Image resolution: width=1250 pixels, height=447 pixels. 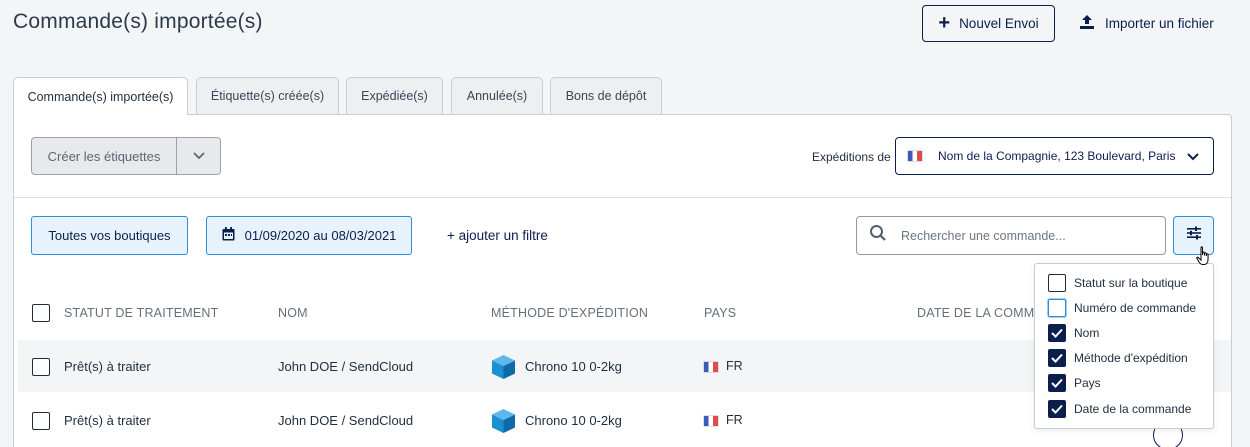 I want to click on tab-imported-orders: Commande(s) importée(s), so click(x=100, y=96).